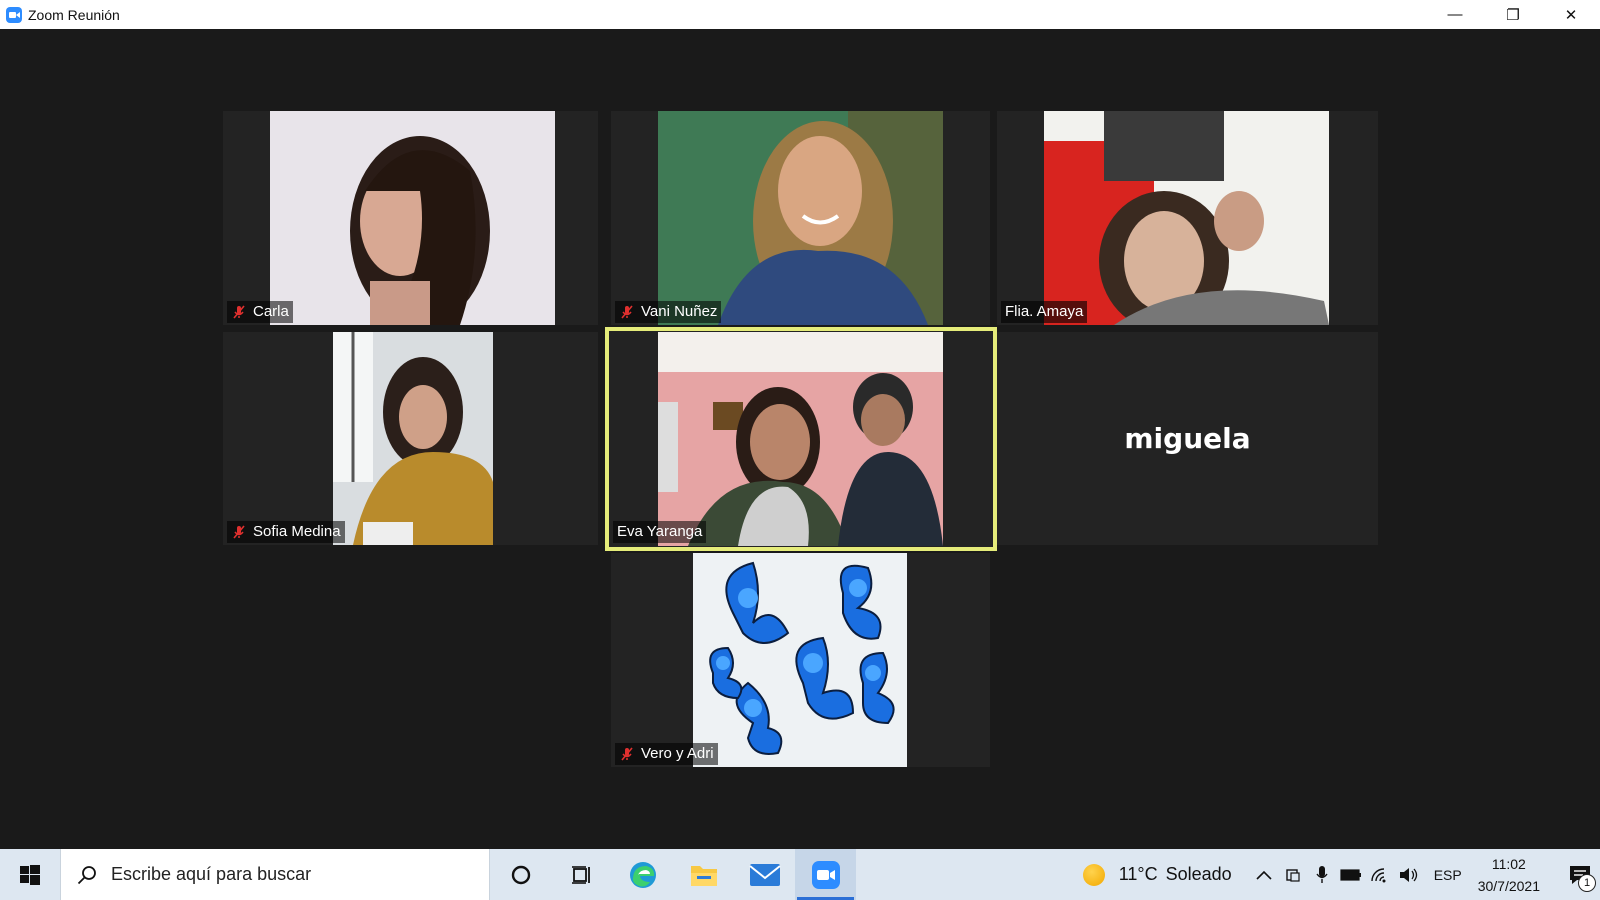 The width and height of the screenshot is (1600, 900). Describe the element at coordinates (764, 874) in the screenshot. I see `mail-icon` at that location.